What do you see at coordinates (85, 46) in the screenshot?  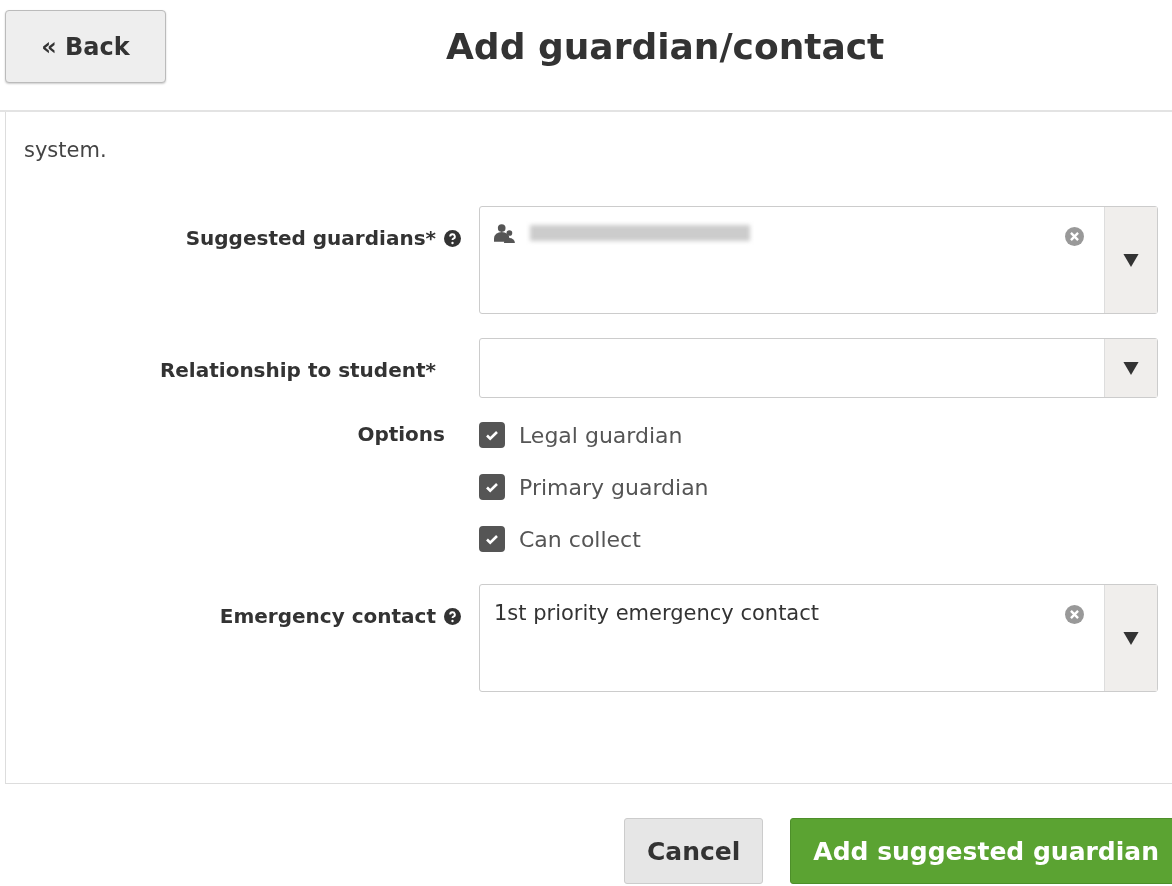 I see `back-button: « Back` at bounding box center [85, 46].